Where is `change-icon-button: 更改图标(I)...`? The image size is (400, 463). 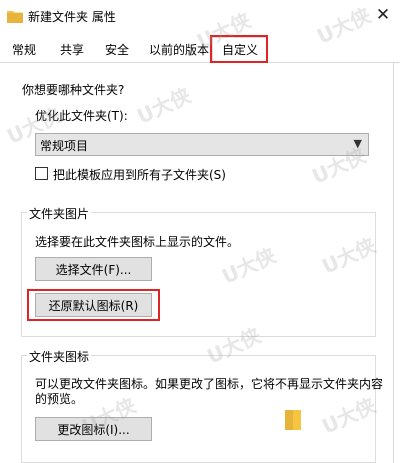
change-icon-button: 更改图标(I)... is located at coordinates (93, 429).